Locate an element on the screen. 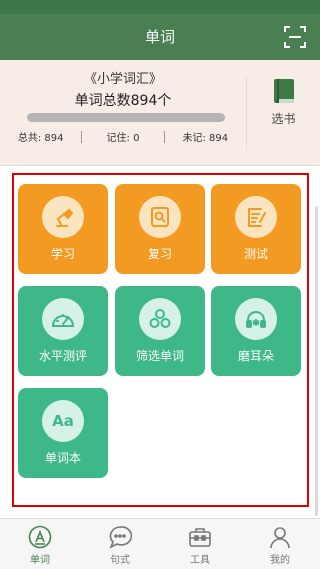 This screenshot has height=569, width=320. tile-test: 测试 is located at coordinates (256, 229).